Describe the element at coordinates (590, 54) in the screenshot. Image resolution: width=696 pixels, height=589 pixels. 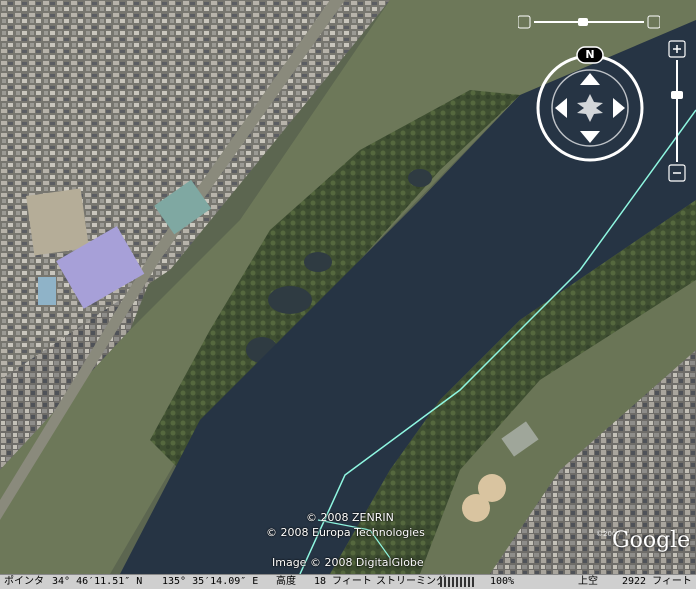
I see `north-label: N` at that location.